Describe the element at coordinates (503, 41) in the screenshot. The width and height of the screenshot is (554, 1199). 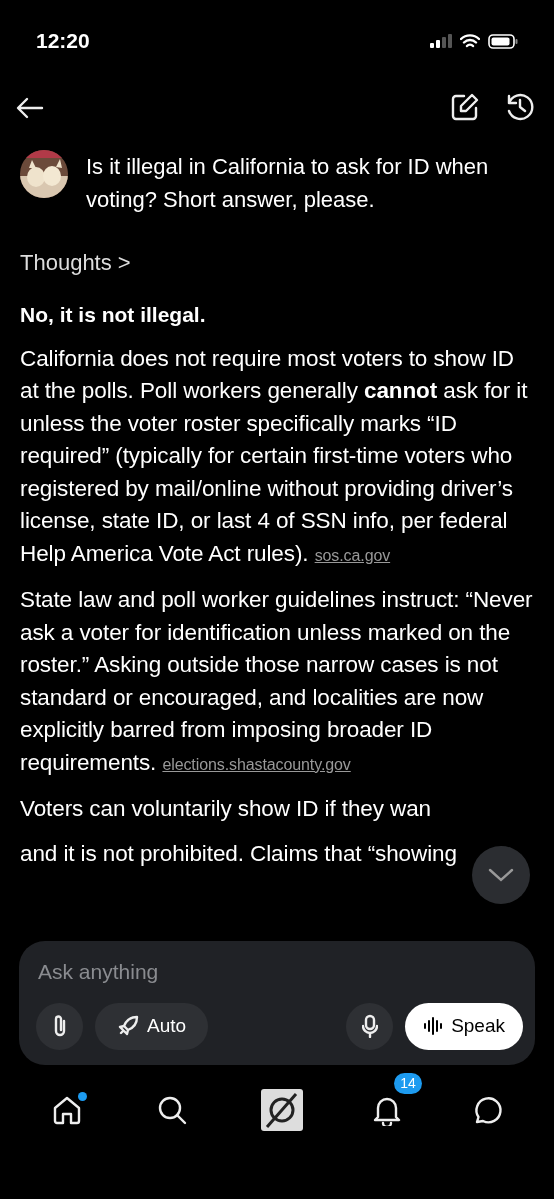
I see `battery-icon` at that location.